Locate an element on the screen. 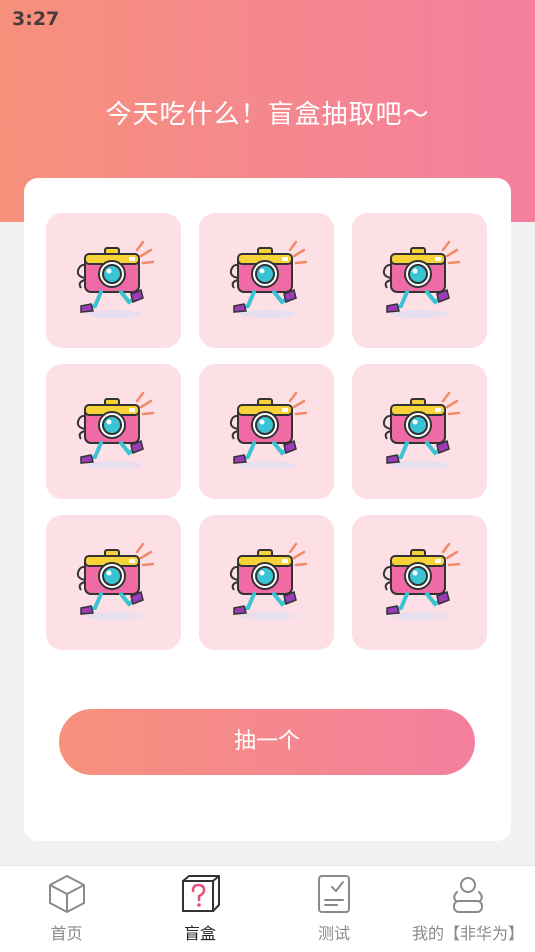 The width and height of the screenshot is (535, 952). tab-test: 测试 is located at coordinates (334, 909).